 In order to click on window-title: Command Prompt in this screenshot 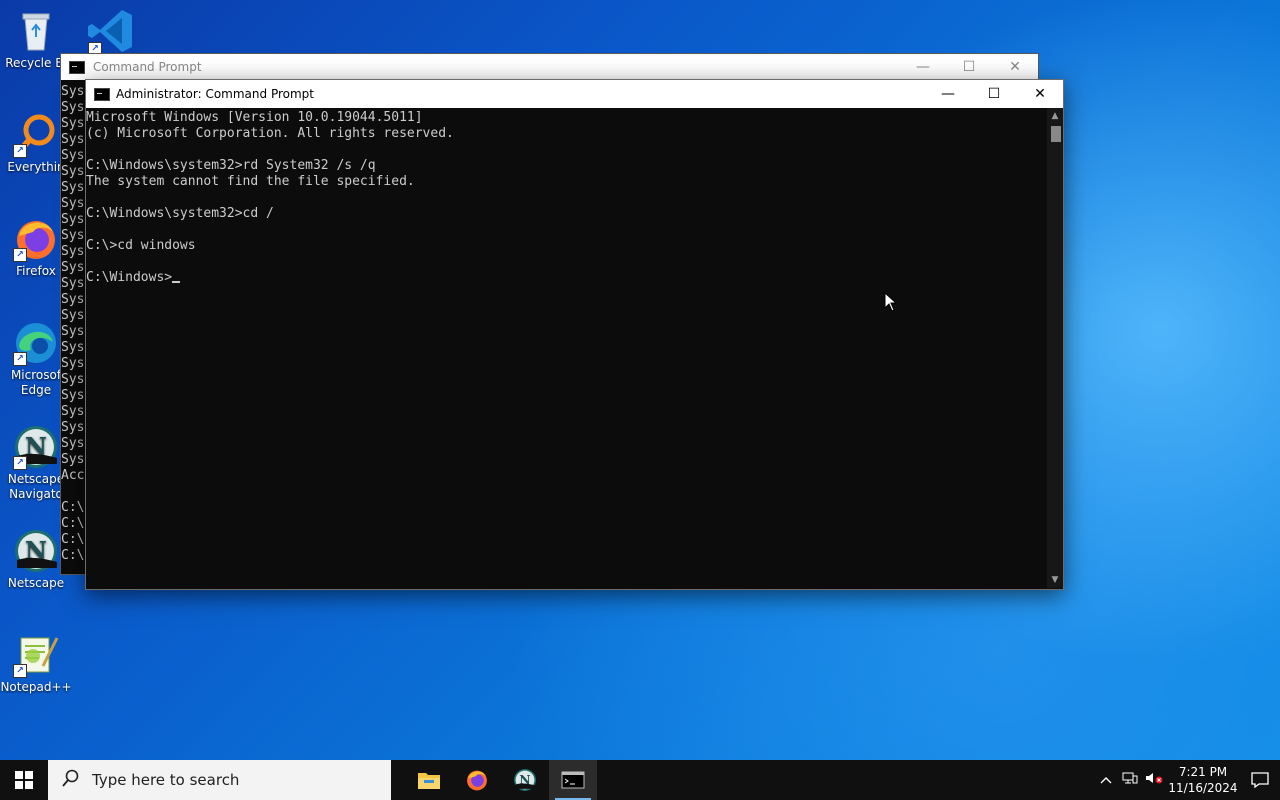, I will do `click(147, 67)`.